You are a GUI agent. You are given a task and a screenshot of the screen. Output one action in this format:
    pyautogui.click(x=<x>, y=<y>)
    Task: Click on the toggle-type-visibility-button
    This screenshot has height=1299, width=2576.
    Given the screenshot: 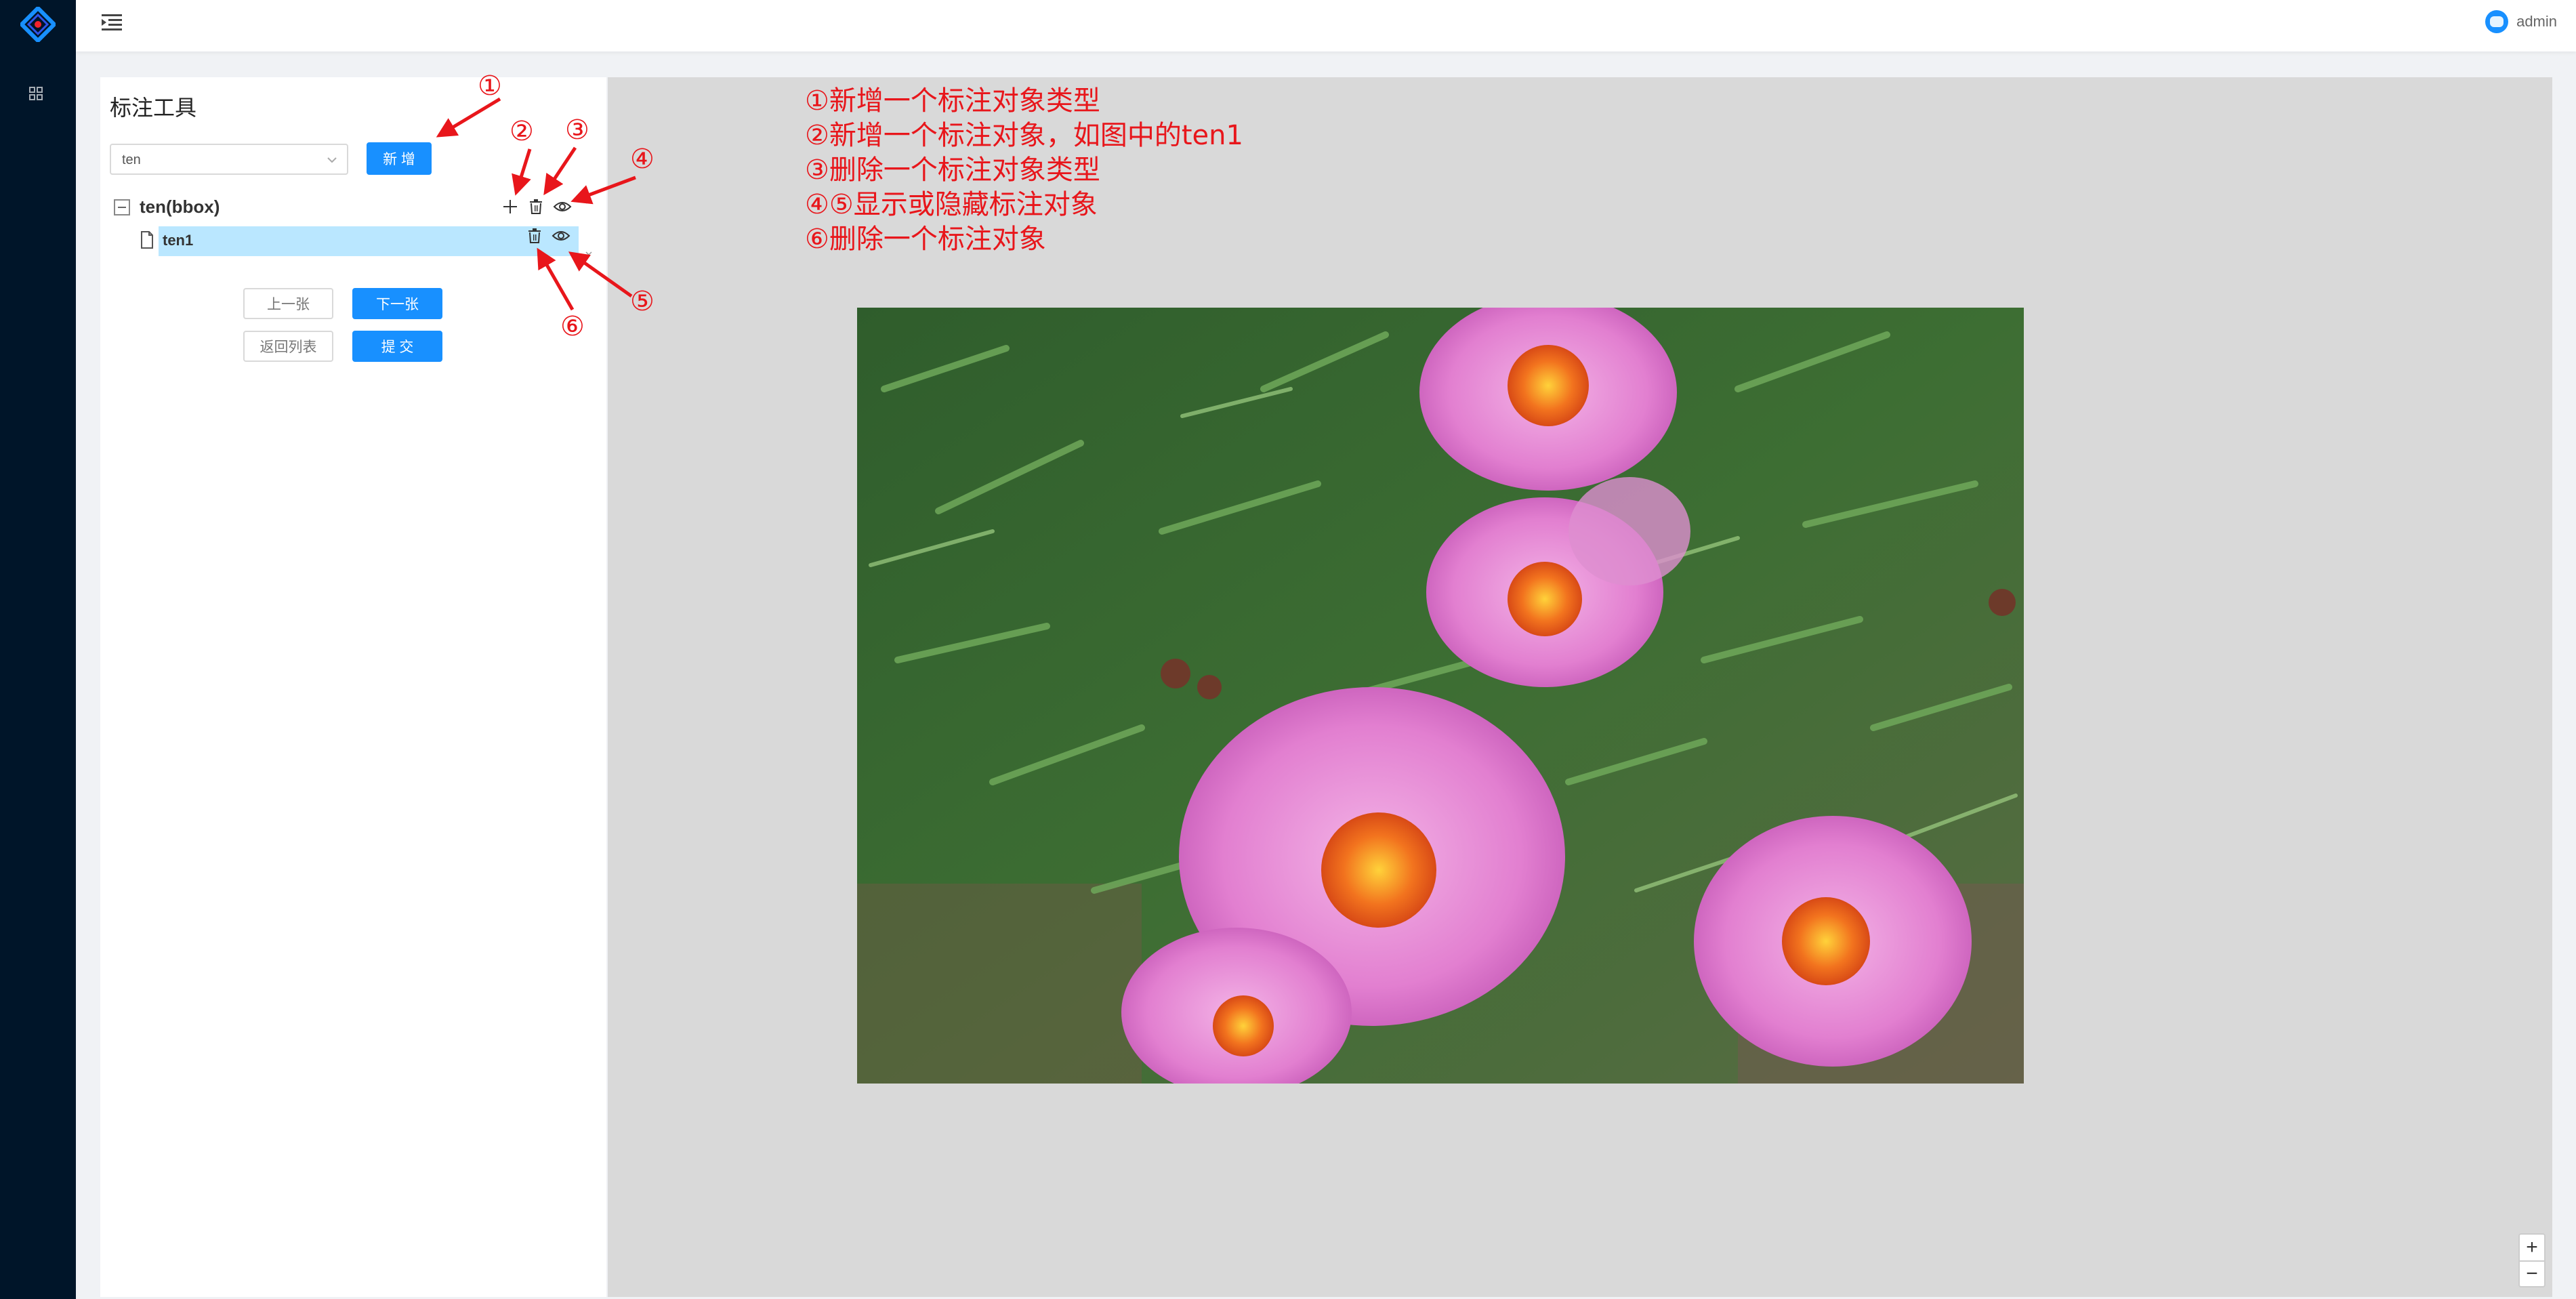 What is the action you would take?
    pyautogui.click(x=562, y=207)
    